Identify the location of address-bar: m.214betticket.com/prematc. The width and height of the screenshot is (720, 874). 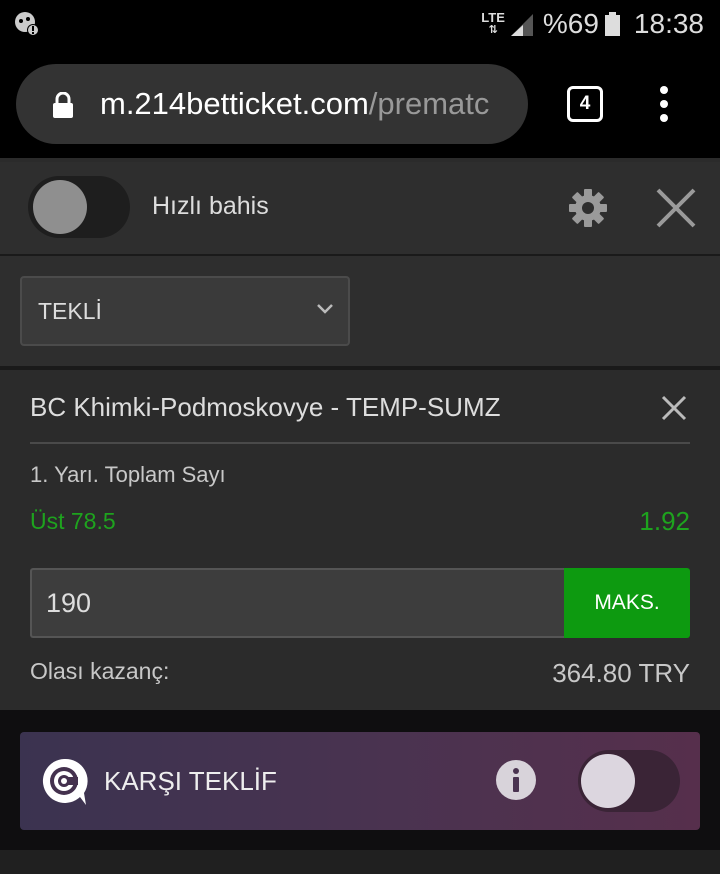
(272, 104).